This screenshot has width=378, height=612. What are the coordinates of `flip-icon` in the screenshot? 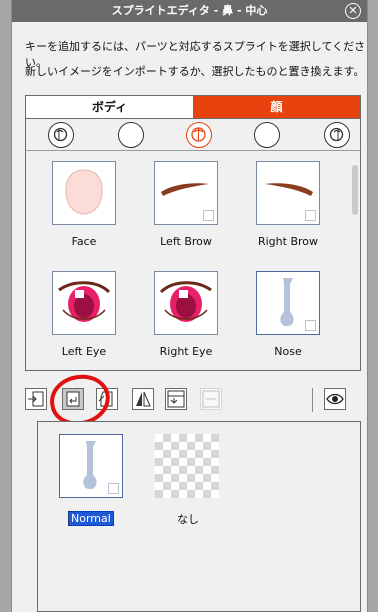 It's located at (143, 399).